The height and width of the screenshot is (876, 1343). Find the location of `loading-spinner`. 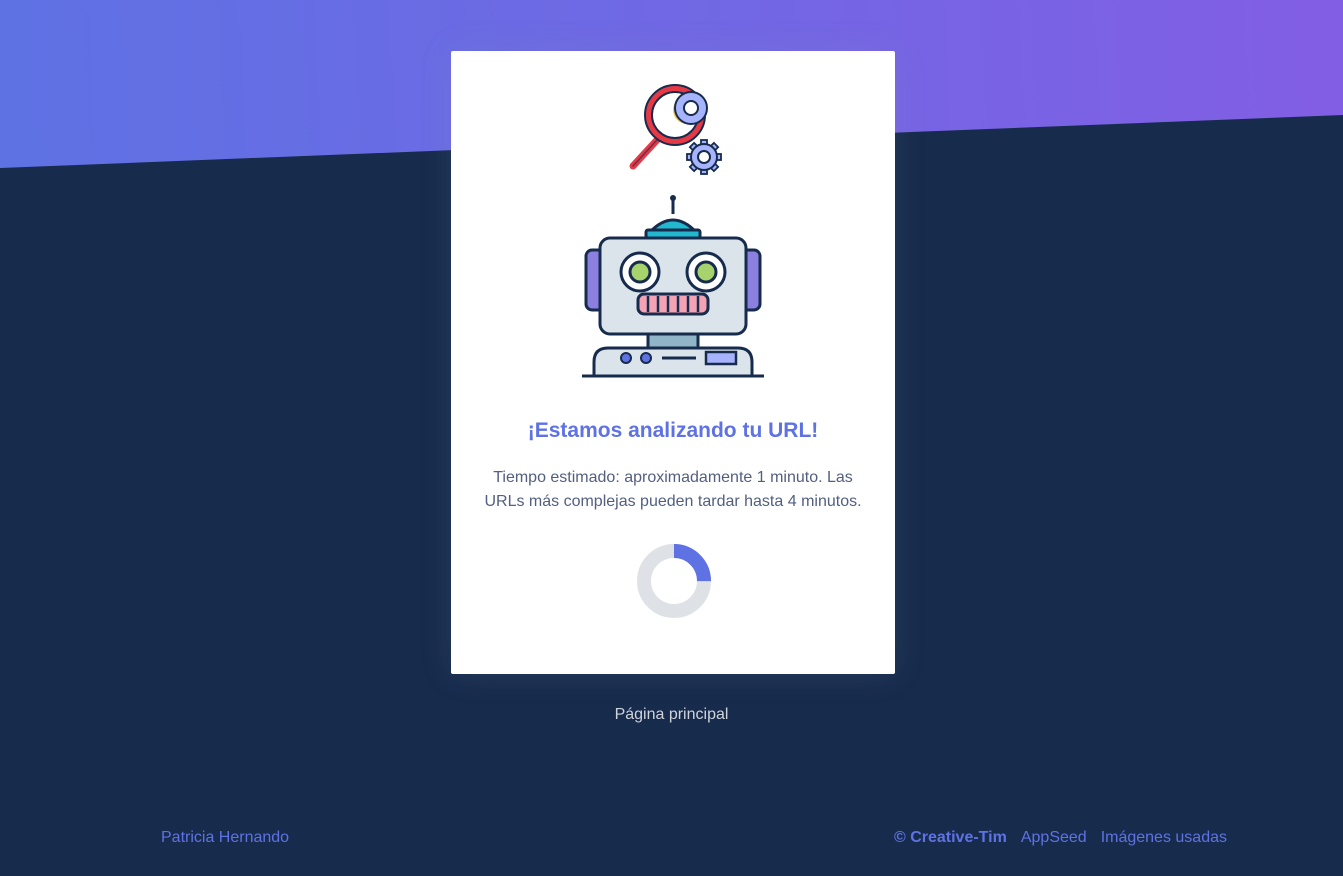

loading-spinner is located at coordinates (674, 581).